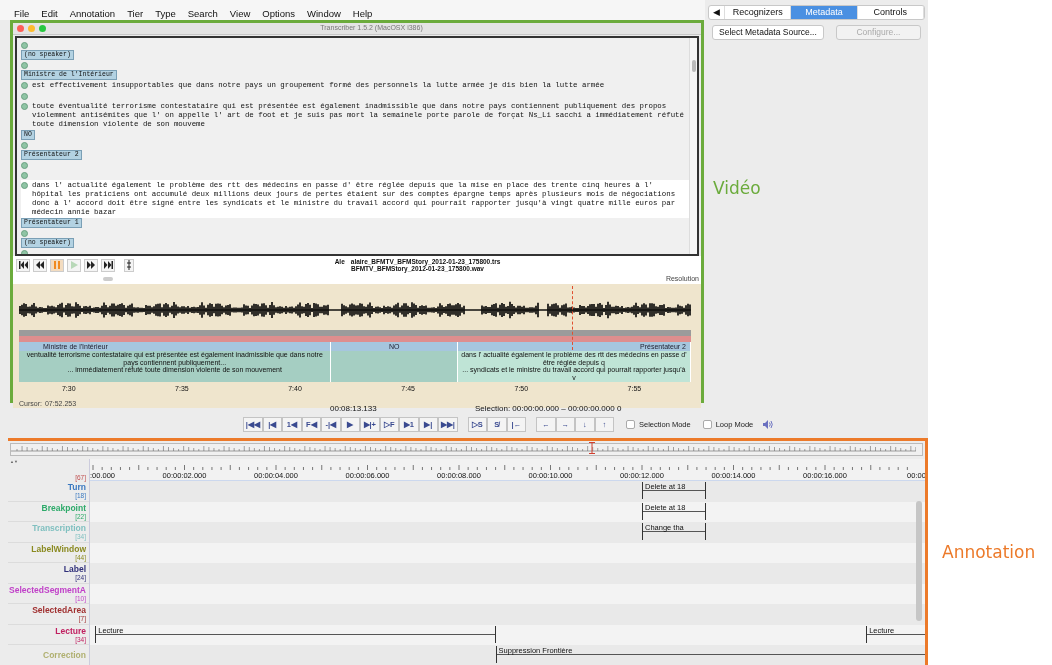 The width and height of the screenshot is (1052, 665). Describe the element at coordinates (989, 552) in the screenshot. I see `annotation-label: Annotation` at that location.